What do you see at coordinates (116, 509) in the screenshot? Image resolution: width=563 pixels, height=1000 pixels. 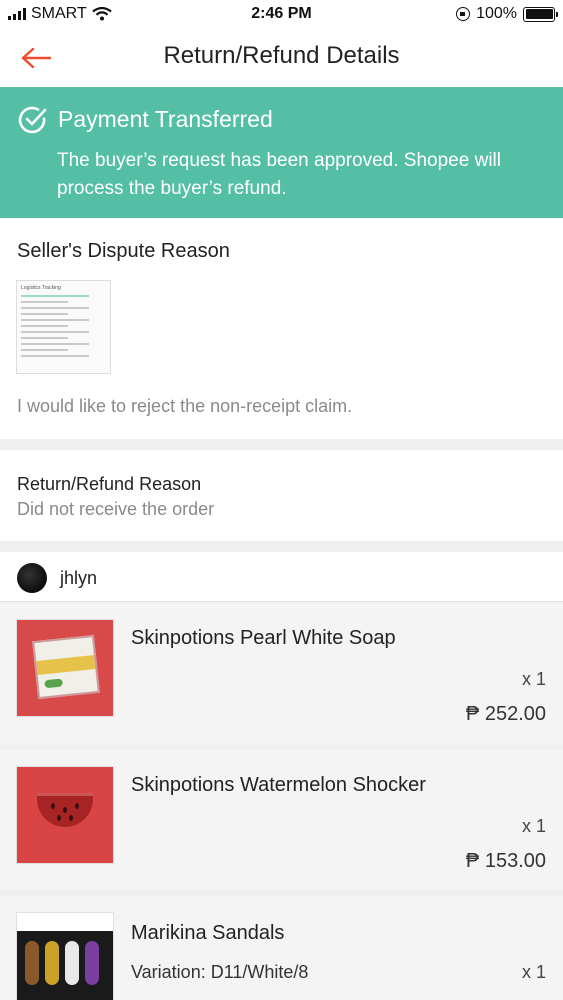 I see `refund-reason-value: Did not receive the order` at bounding box center [116, 509].